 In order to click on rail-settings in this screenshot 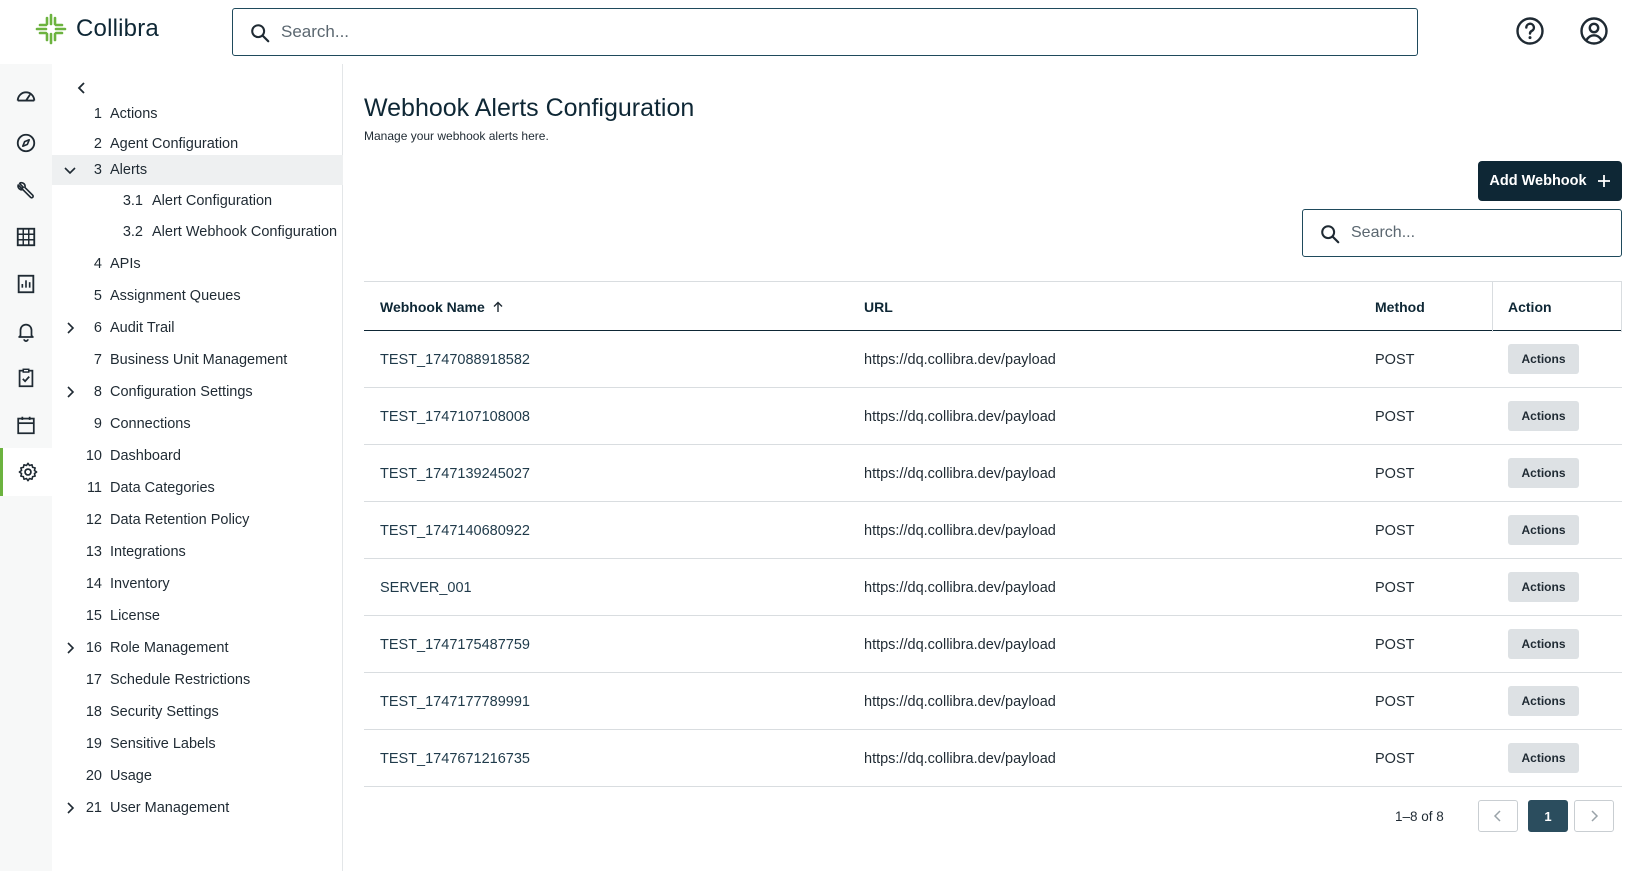, I will do `click(26, 472)`.